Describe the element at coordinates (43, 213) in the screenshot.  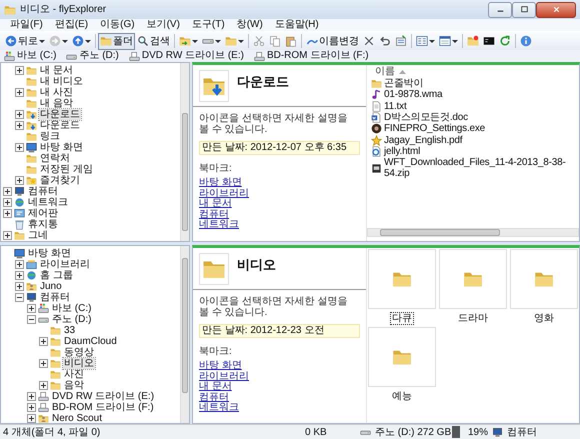
I see `tree-item: 제어판` at that location.